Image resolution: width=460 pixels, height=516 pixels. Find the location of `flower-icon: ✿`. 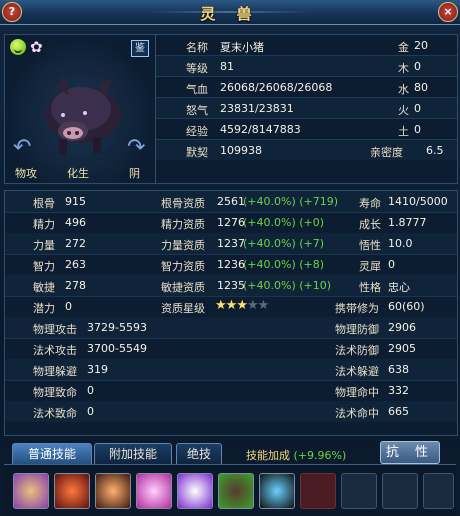

flower-icon: ✿ is located at coordinates (36, 47).